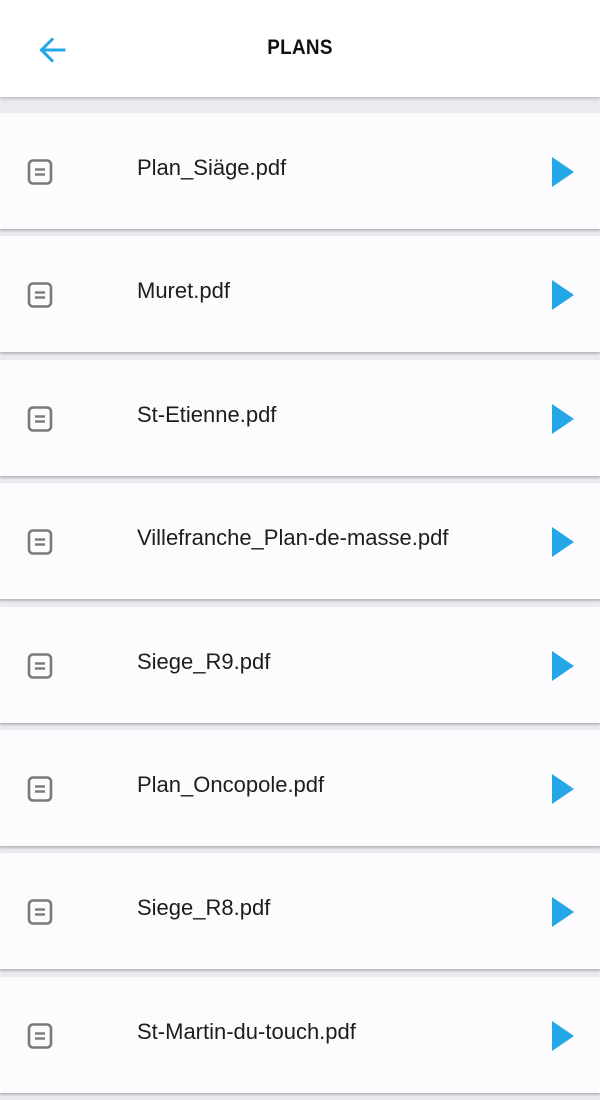 This screenshot has width=600, height=1100. I want to click on file-name: St-Martin-du-touch.pdf, so click(246, 1031).